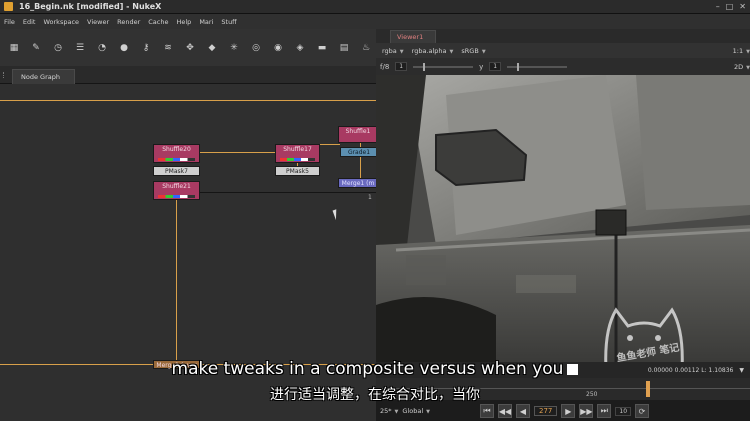  Describe the element at coordinates (176, 153) in the screenshot. I see `node-shuffle20: Shuffle20` at that location.